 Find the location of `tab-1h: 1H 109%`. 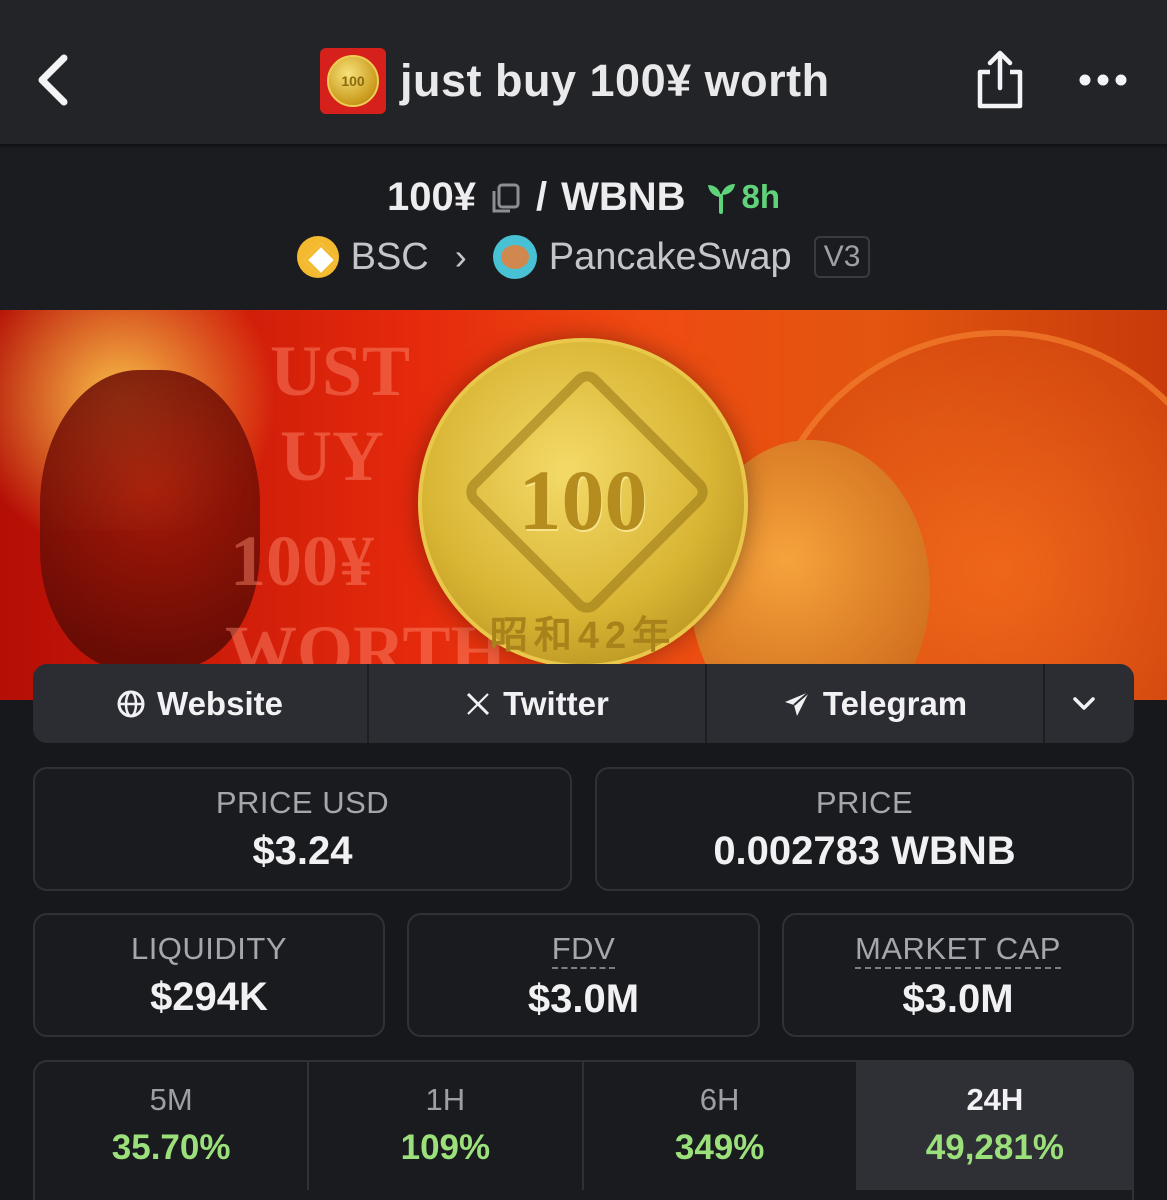

tab-1h: 1H 109% is located at coordinates (446, 1126).